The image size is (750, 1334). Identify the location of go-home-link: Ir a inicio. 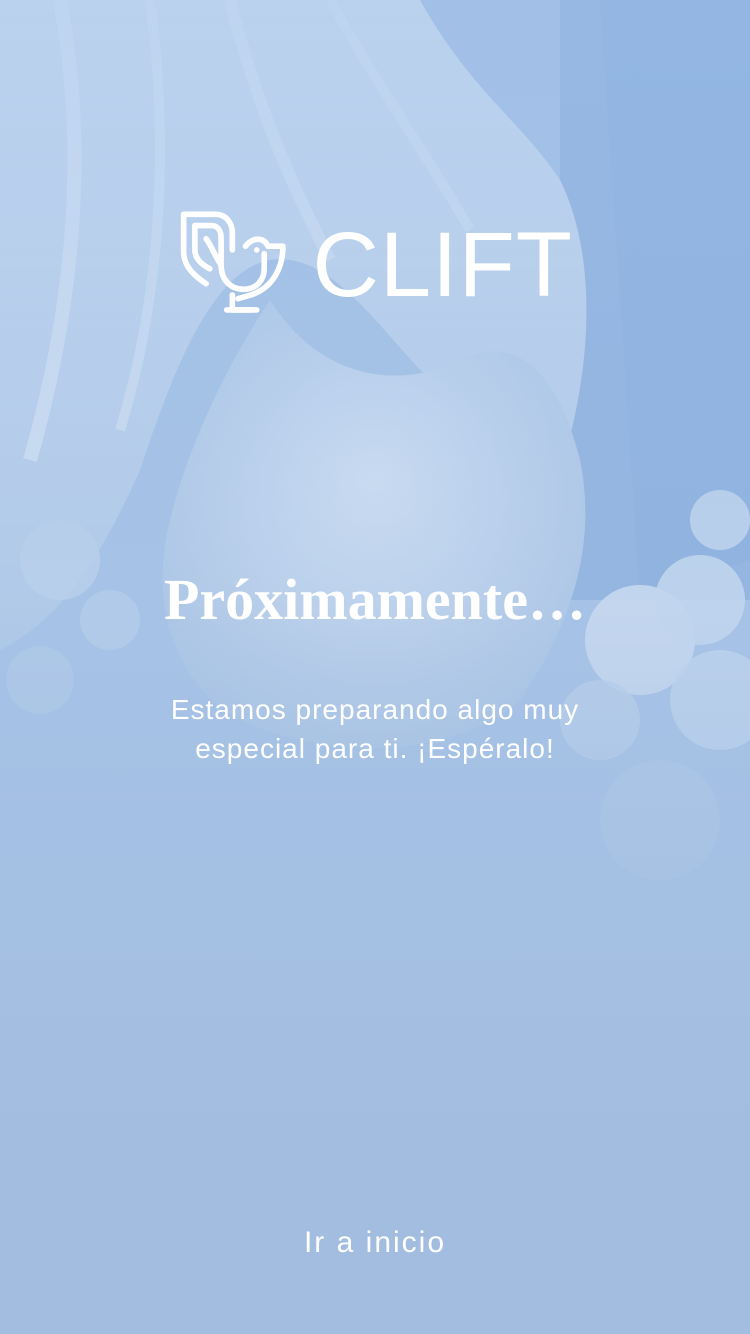
(375, 1243).